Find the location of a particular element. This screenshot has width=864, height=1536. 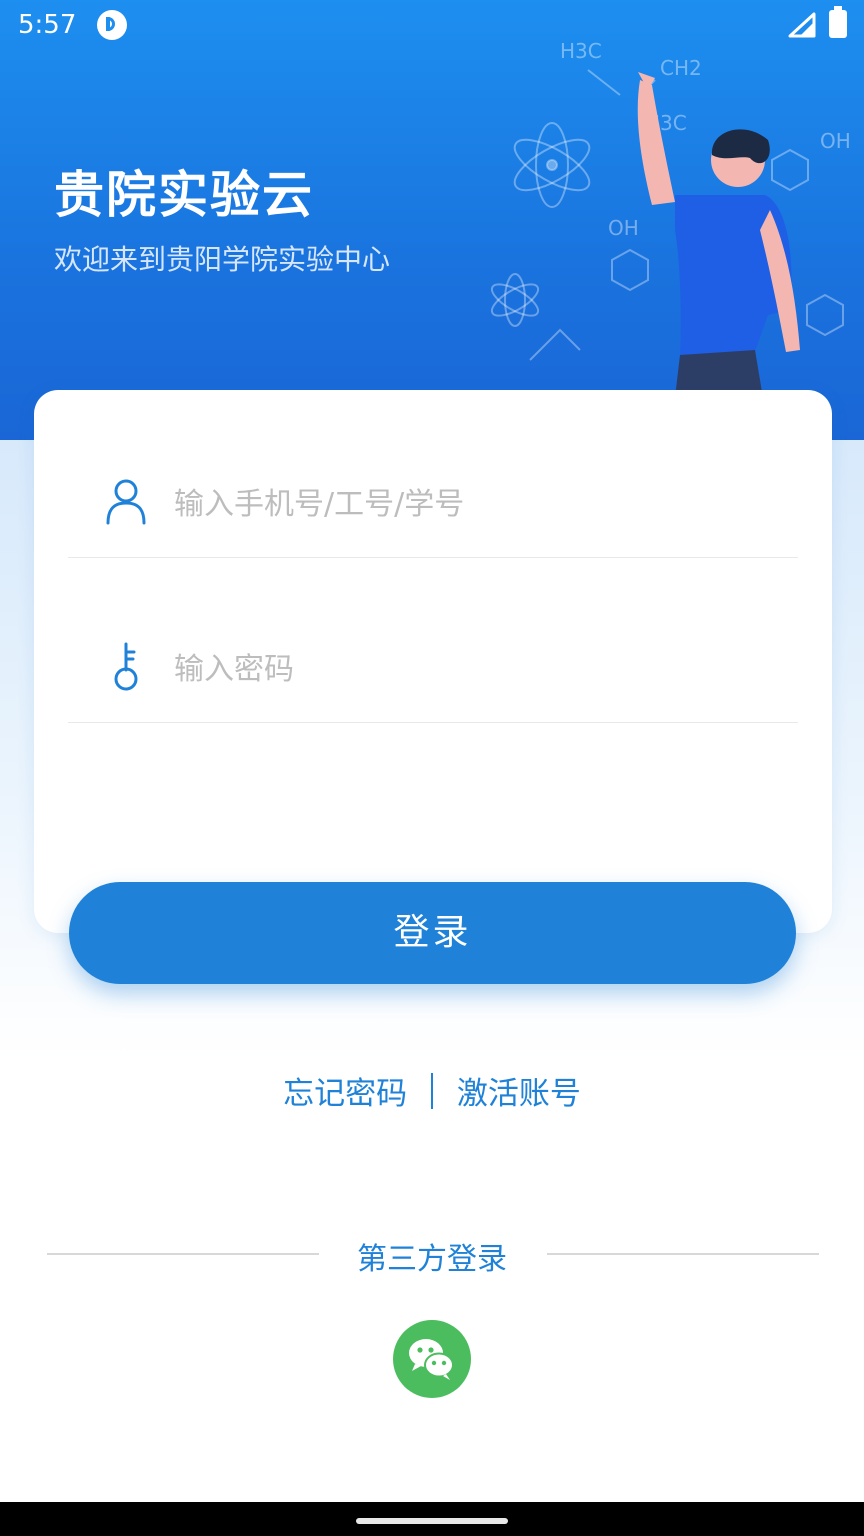

account-links: 忘记密码 激活账号 is located at coordinates (432, 1090).